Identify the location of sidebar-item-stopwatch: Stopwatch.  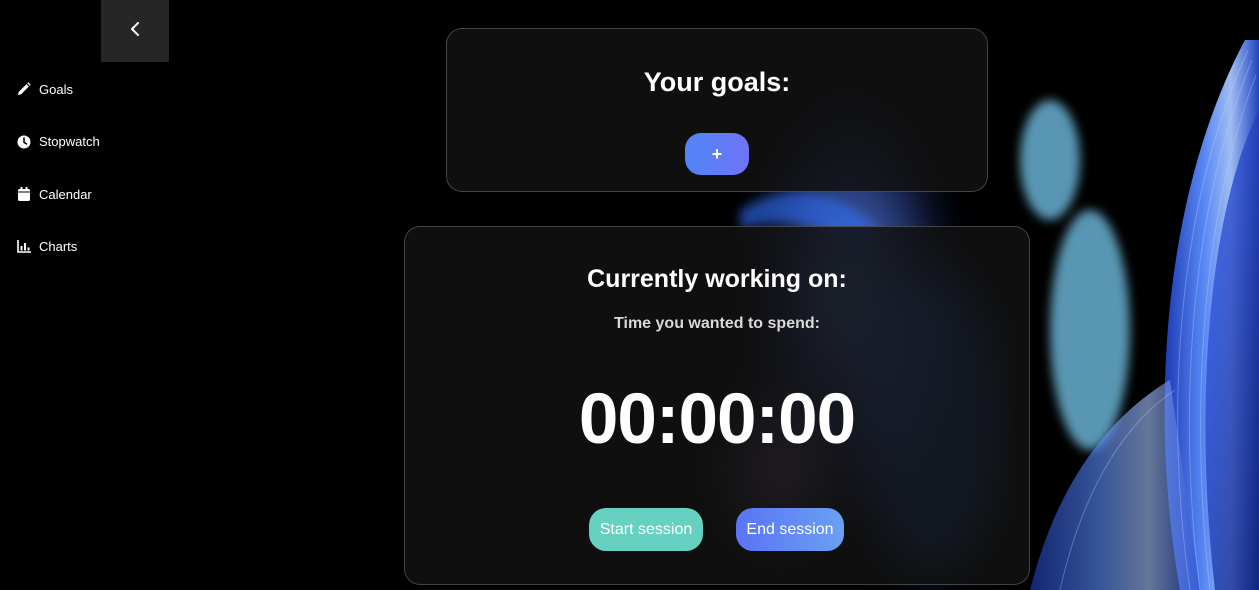
(58, 142).